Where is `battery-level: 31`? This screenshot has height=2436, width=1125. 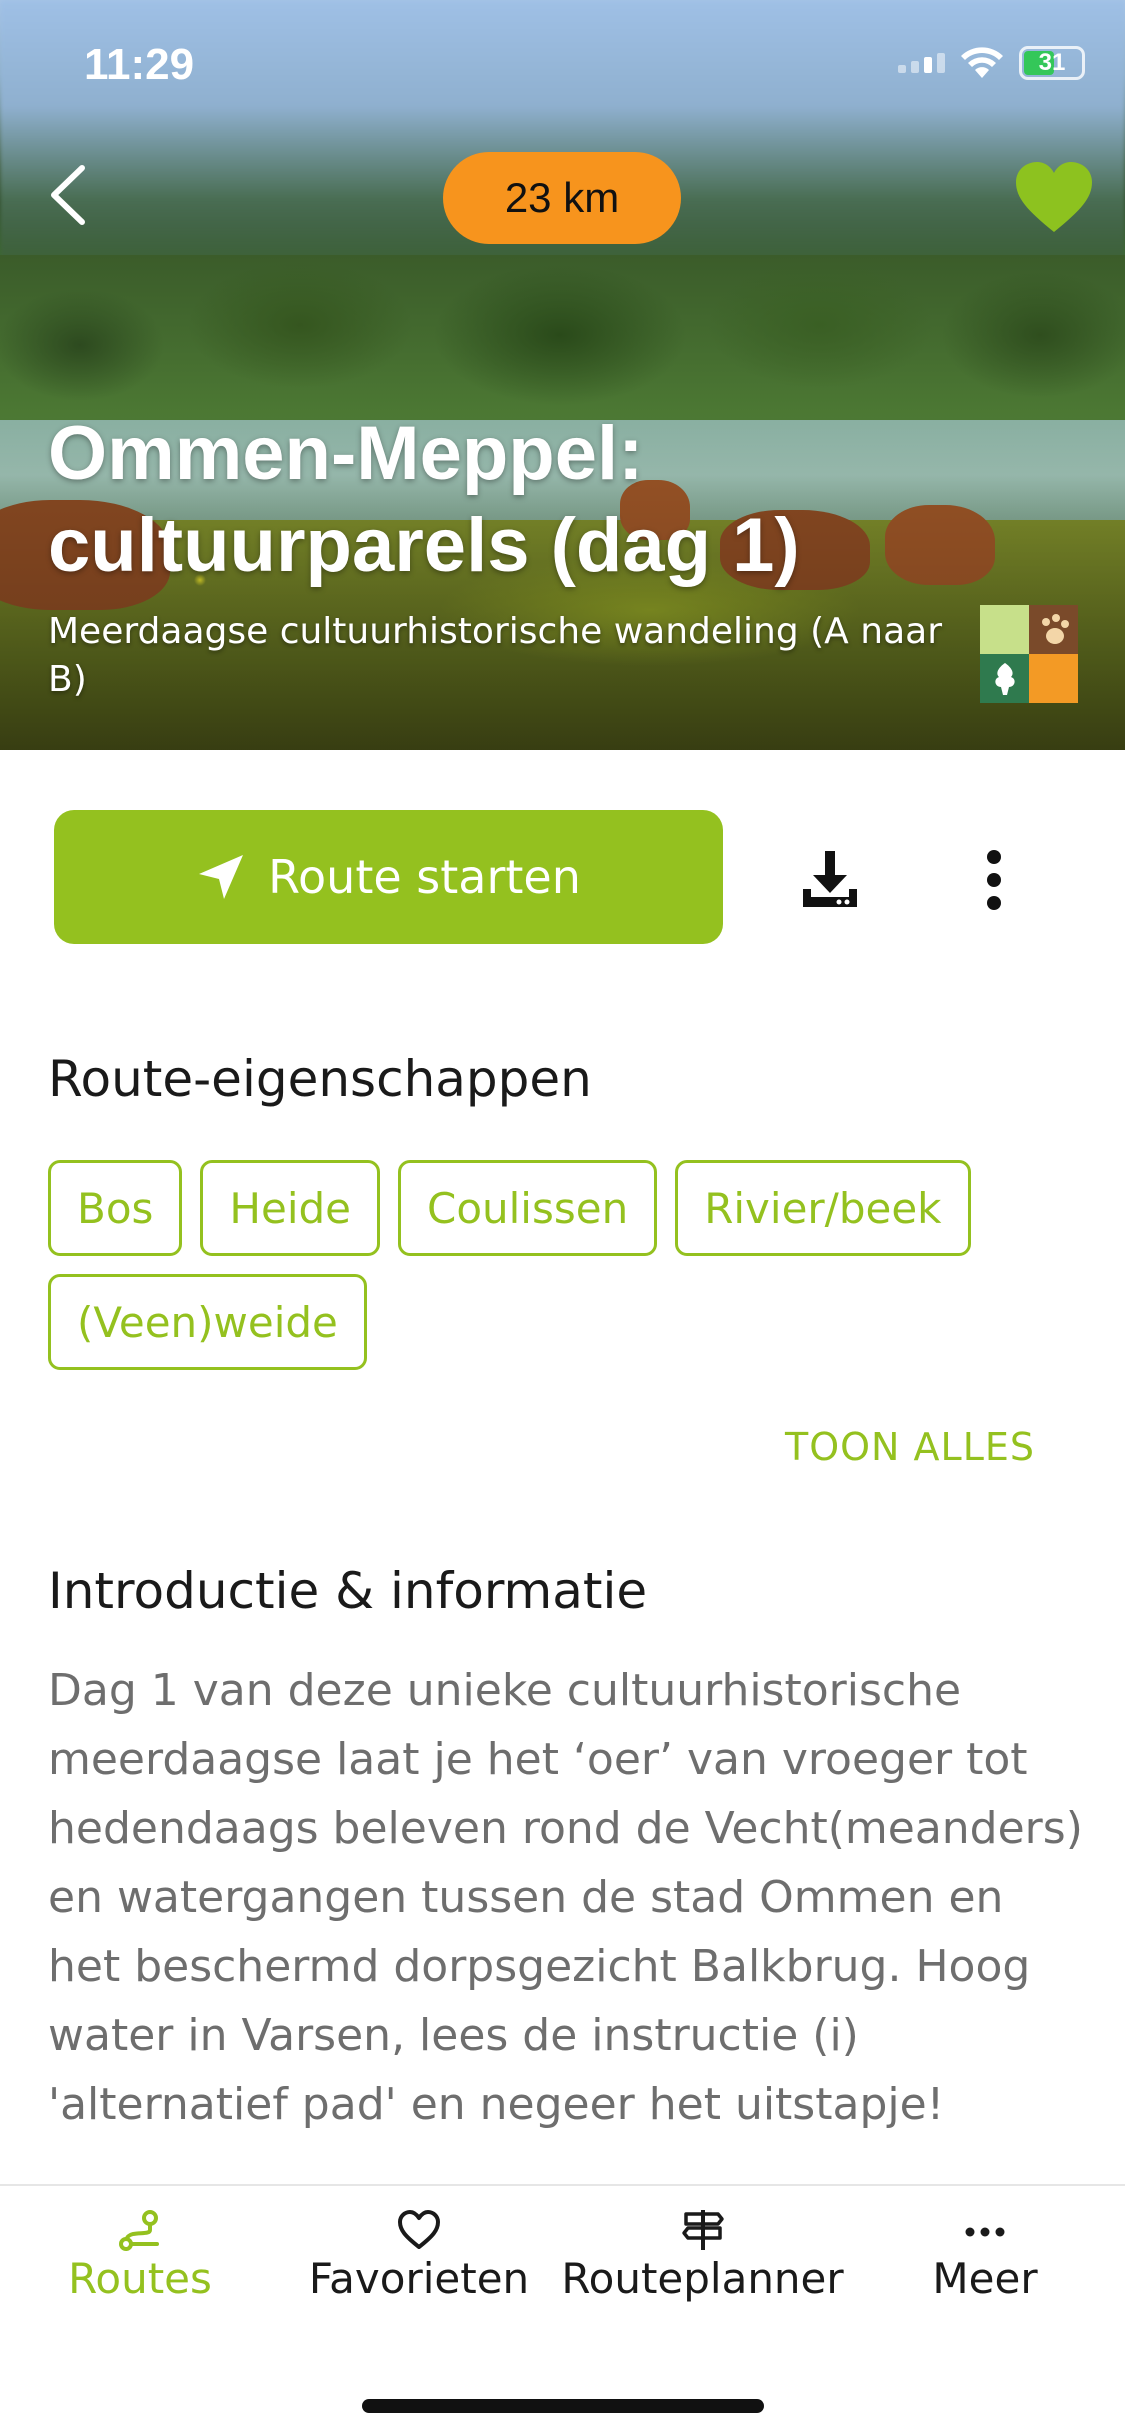 battery-level: 31 is located at coordinates (1052, 62).